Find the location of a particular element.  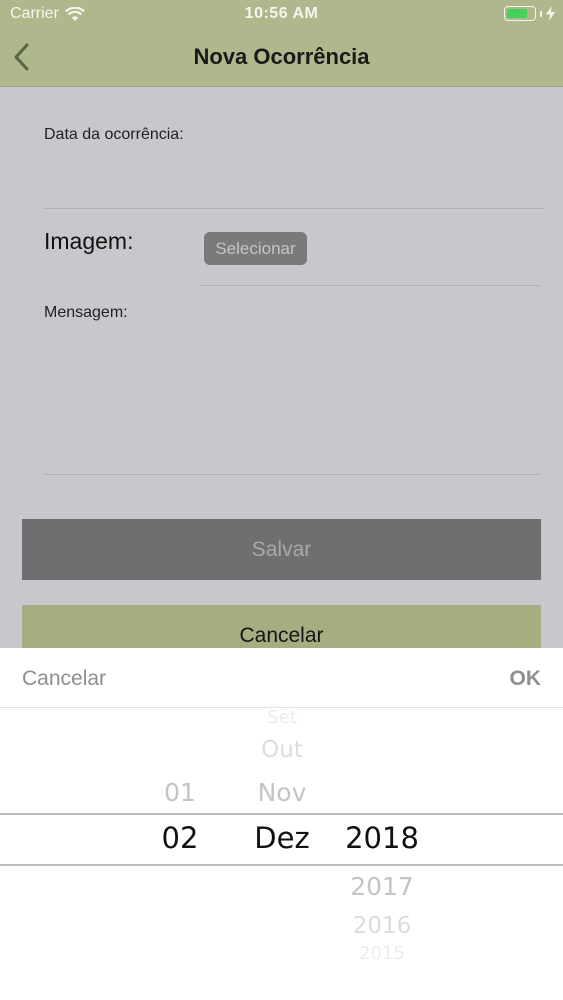

year-wheel: 2018 2017 2016 2015 is located at coordinates (382, 854).